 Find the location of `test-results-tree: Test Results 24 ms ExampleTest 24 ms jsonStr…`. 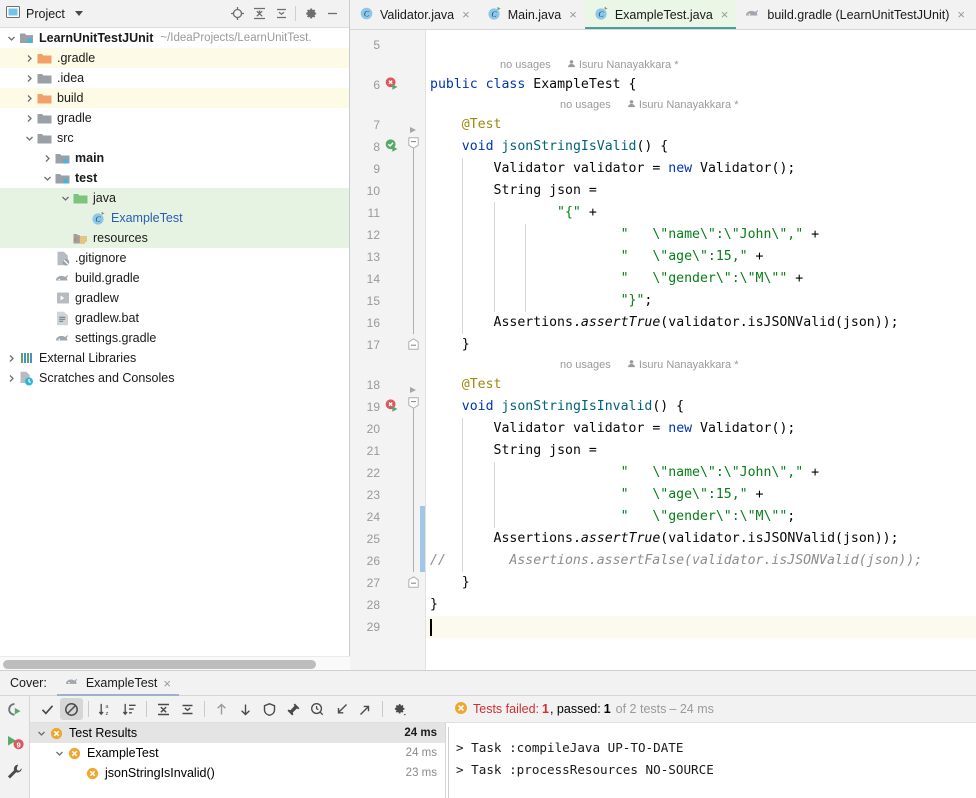

test-results-tree: Test Results 24 ms ExampleTest 24 ms jsonStr… is located at coordinates (238, 760).